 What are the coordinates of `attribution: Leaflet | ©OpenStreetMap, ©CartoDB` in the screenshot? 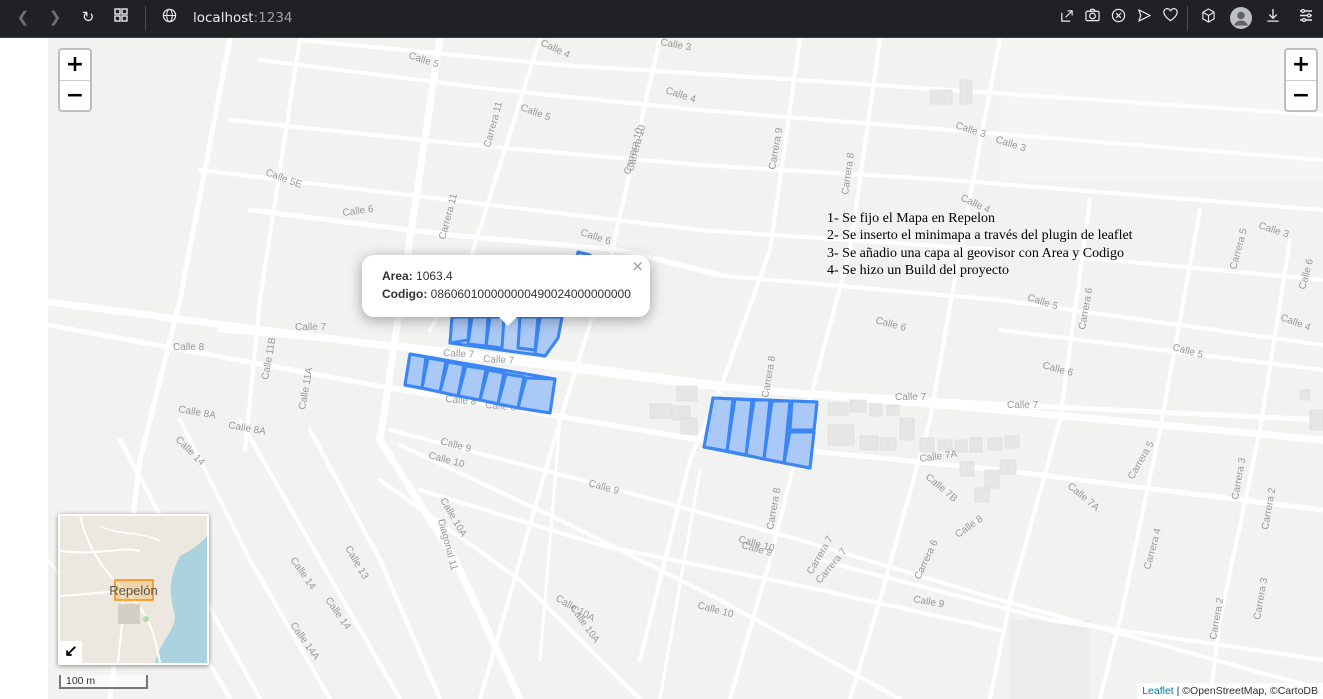 It's located at (1230, 691).